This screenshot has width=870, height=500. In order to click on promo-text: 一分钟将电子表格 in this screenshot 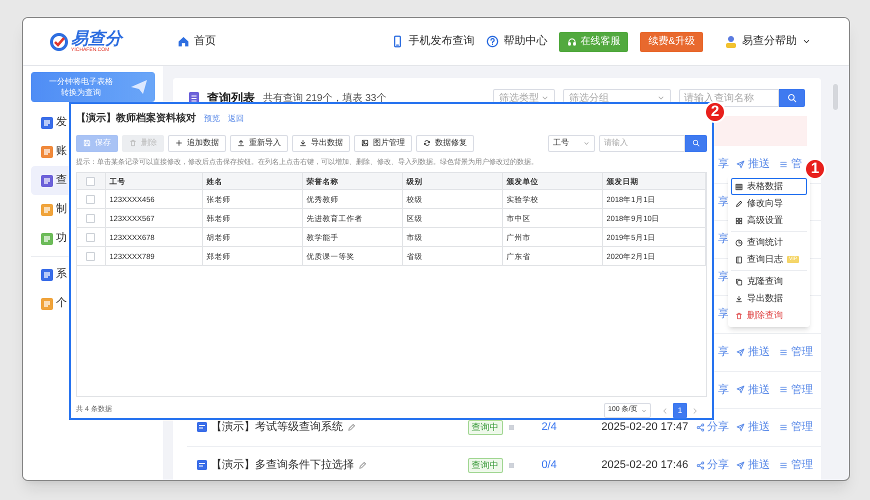, I will do `click(81, 81)`.